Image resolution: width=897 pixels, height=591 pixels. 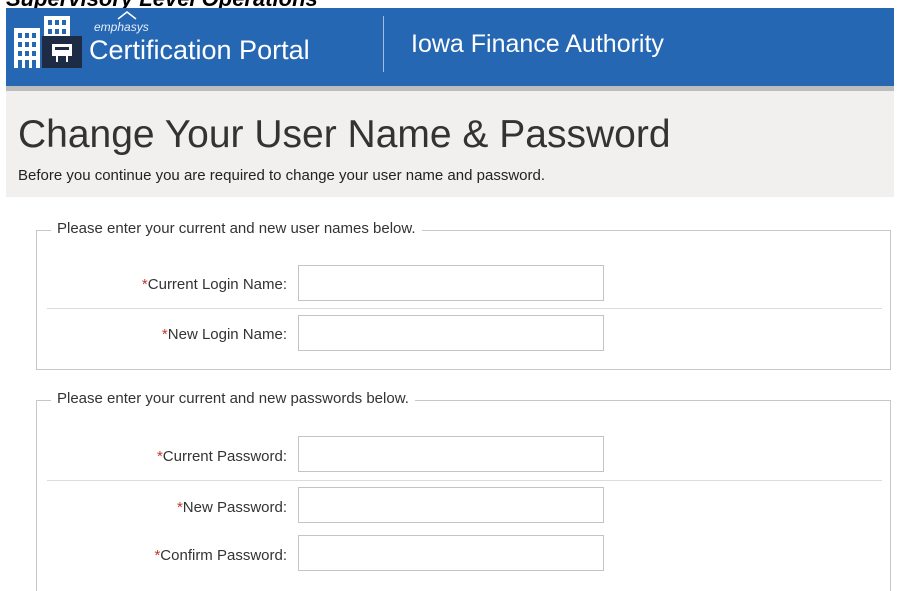 What do you see at coordinates (451, 283) in the screenshot?
I see `current-login-name-input` at bounding box center [451, 283].